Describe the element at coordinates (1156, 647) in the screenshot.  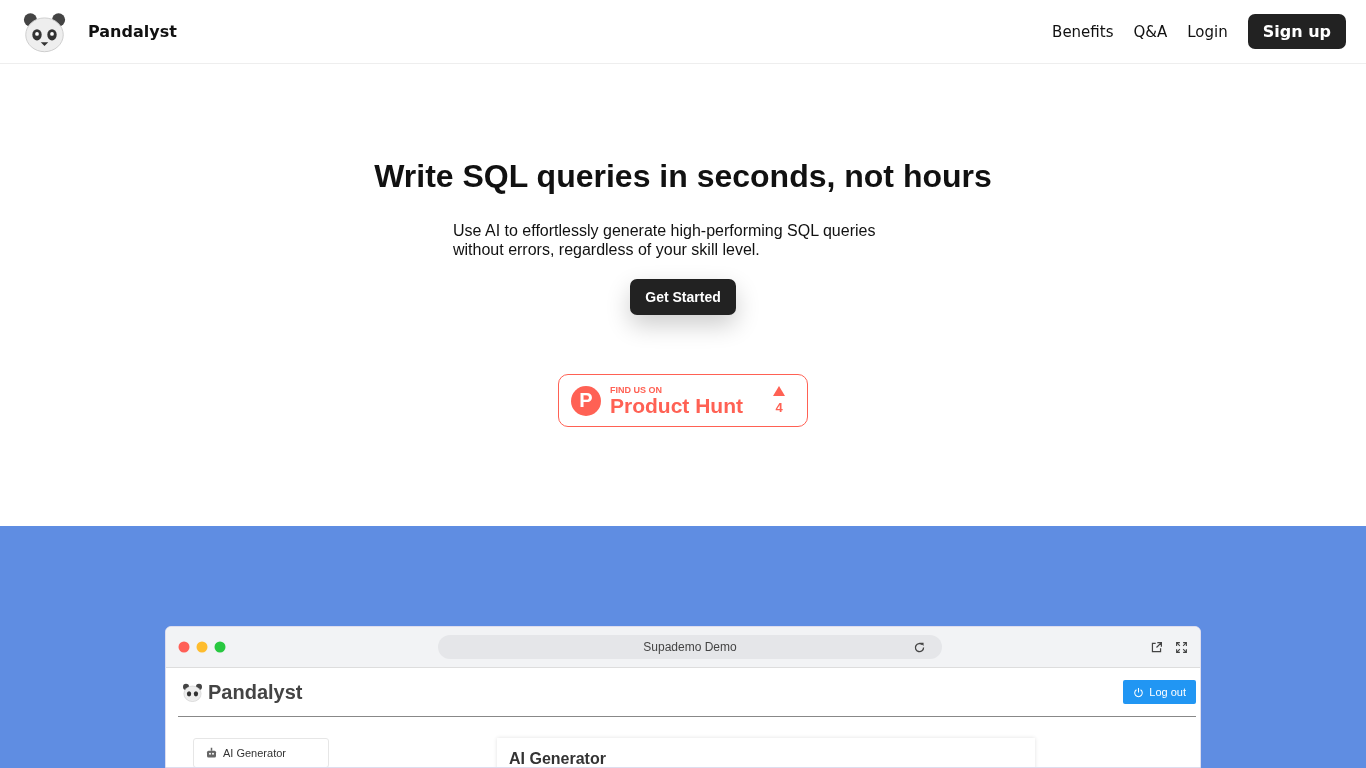
I see `external-link-icon` at that location.